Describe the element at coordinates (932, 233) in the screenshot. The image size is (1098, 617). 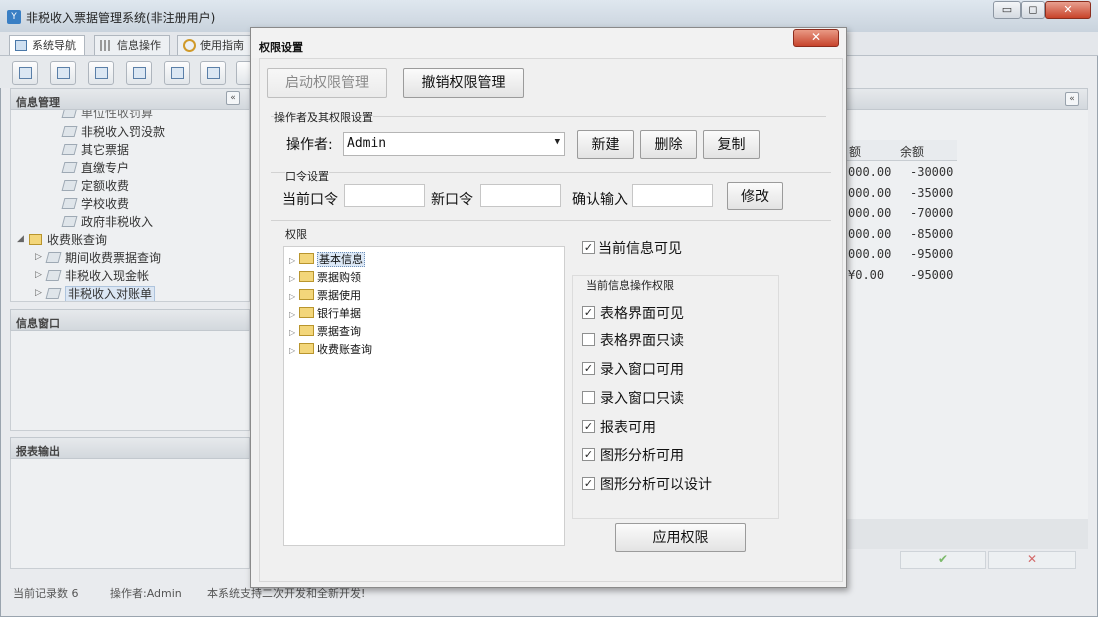
I see `grid-cell: -85000` at that location.